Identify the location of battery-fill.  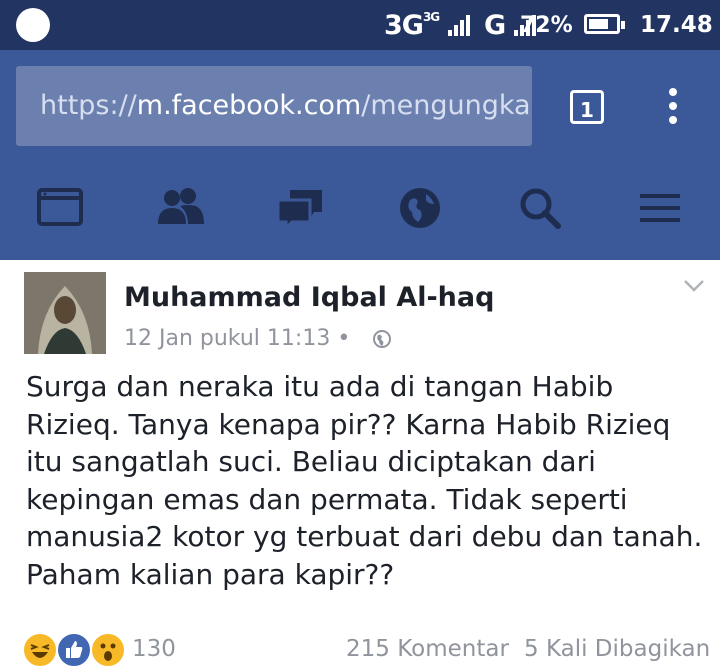
(598, 24).